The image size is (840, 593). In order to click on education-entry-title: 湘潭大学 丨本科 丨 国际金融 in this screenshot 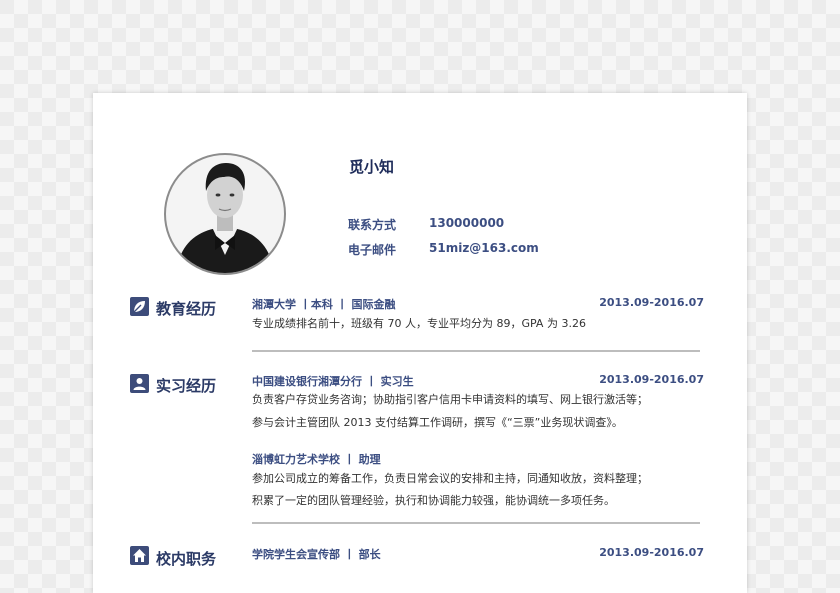, I will do `click(324, 304)`.